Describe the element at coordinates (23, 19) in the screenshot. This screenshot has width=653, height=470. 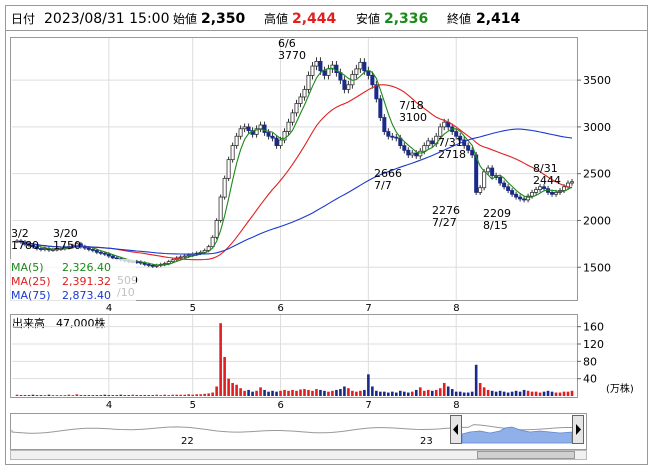
I see `date-label: 日付` at that location.